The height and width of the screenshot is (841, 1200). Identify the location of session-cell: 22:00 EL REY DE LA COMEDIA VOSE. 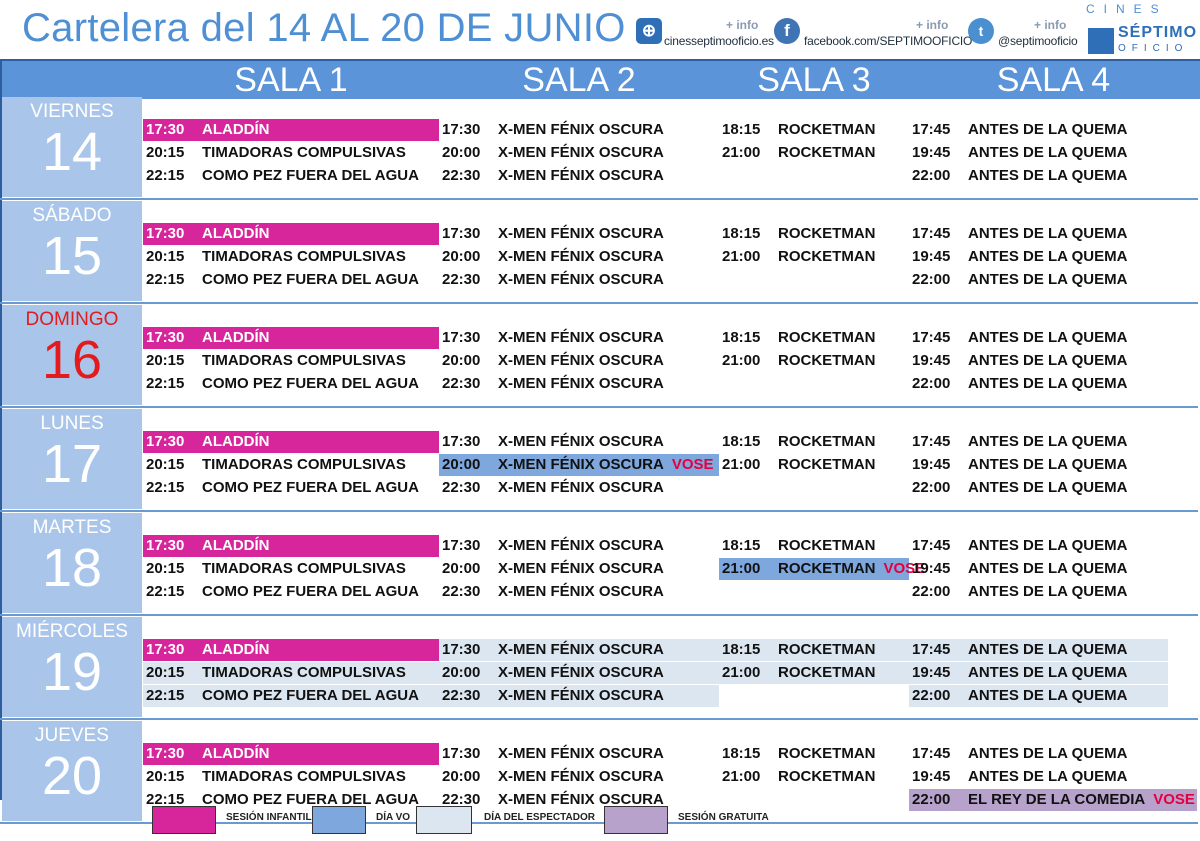
(1053, 800).